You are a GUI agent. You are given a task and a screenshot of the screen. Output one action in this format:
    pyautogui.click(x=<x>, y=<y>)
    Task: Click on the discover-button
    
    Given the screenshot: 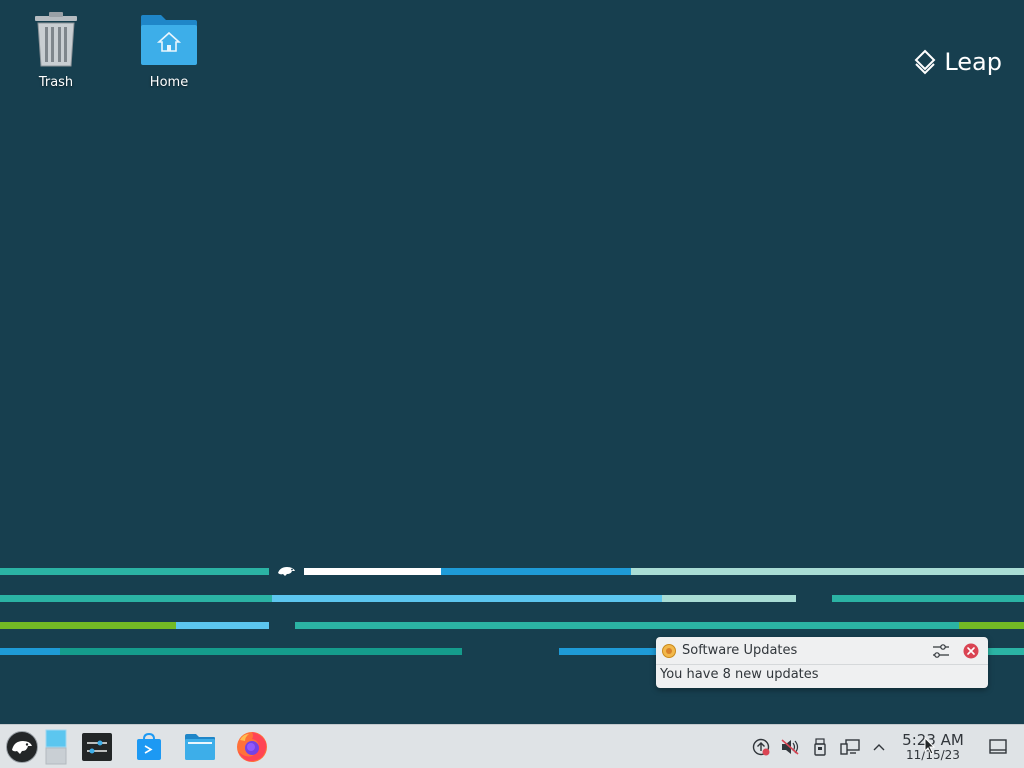 What is the action you would take?
    pyautogui.click(x=149, y=747)
    